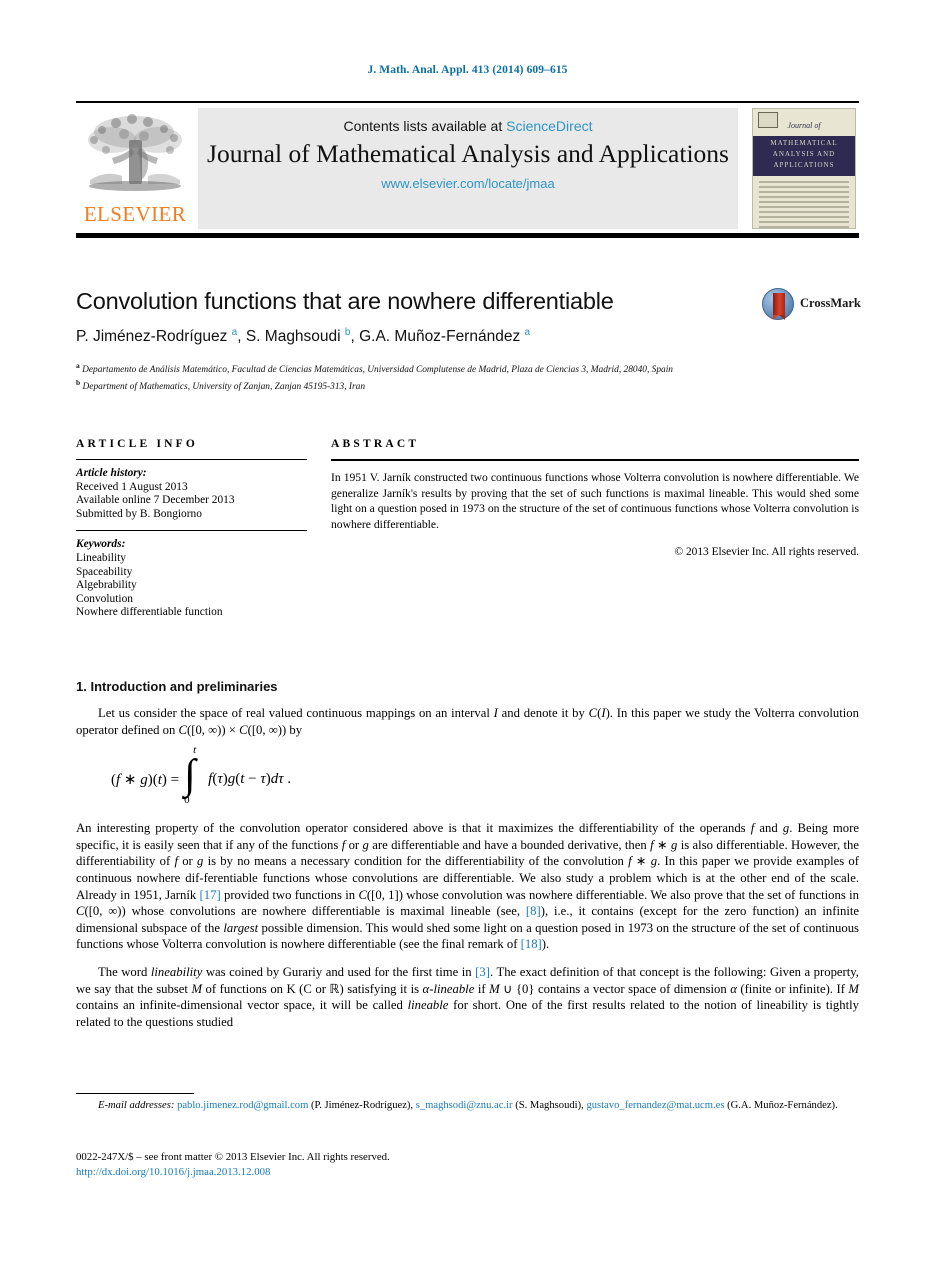 The width and height of the screenshot is (935, 1266). Describe the element at coordinates (804, 204) in the screenshot. I see `cover-contents-lines` at that location.